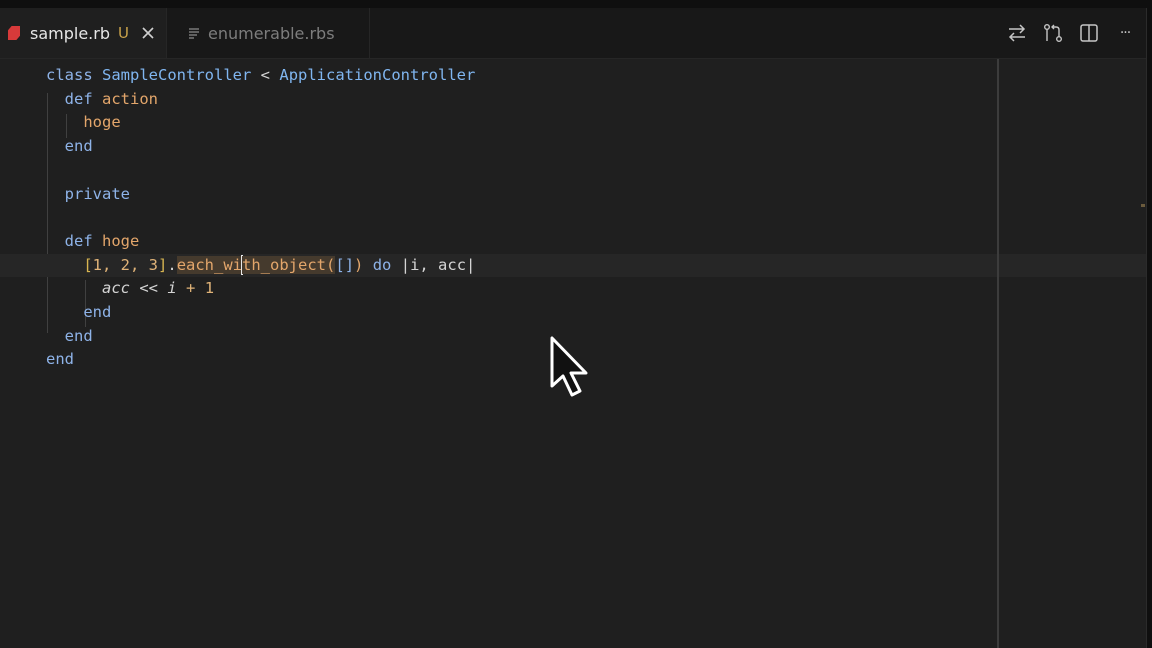  What do you see at coordinates (1076, 33) in the screenshot?
I see `editor-actions: ···` at bounding box center [1076, 33].